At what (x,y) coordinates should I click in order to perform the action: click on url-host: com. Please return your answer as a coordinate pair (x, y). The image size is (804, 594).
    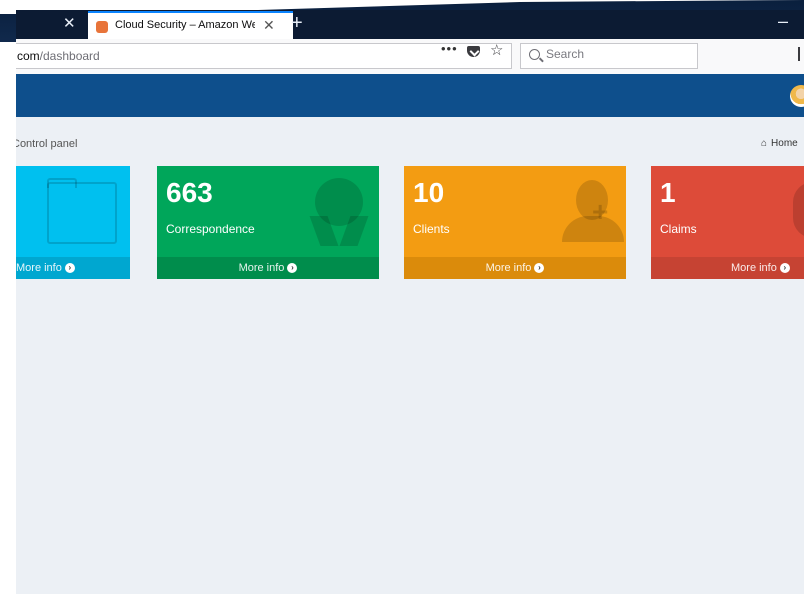
    Looking at the image, I should click on (28, 56).